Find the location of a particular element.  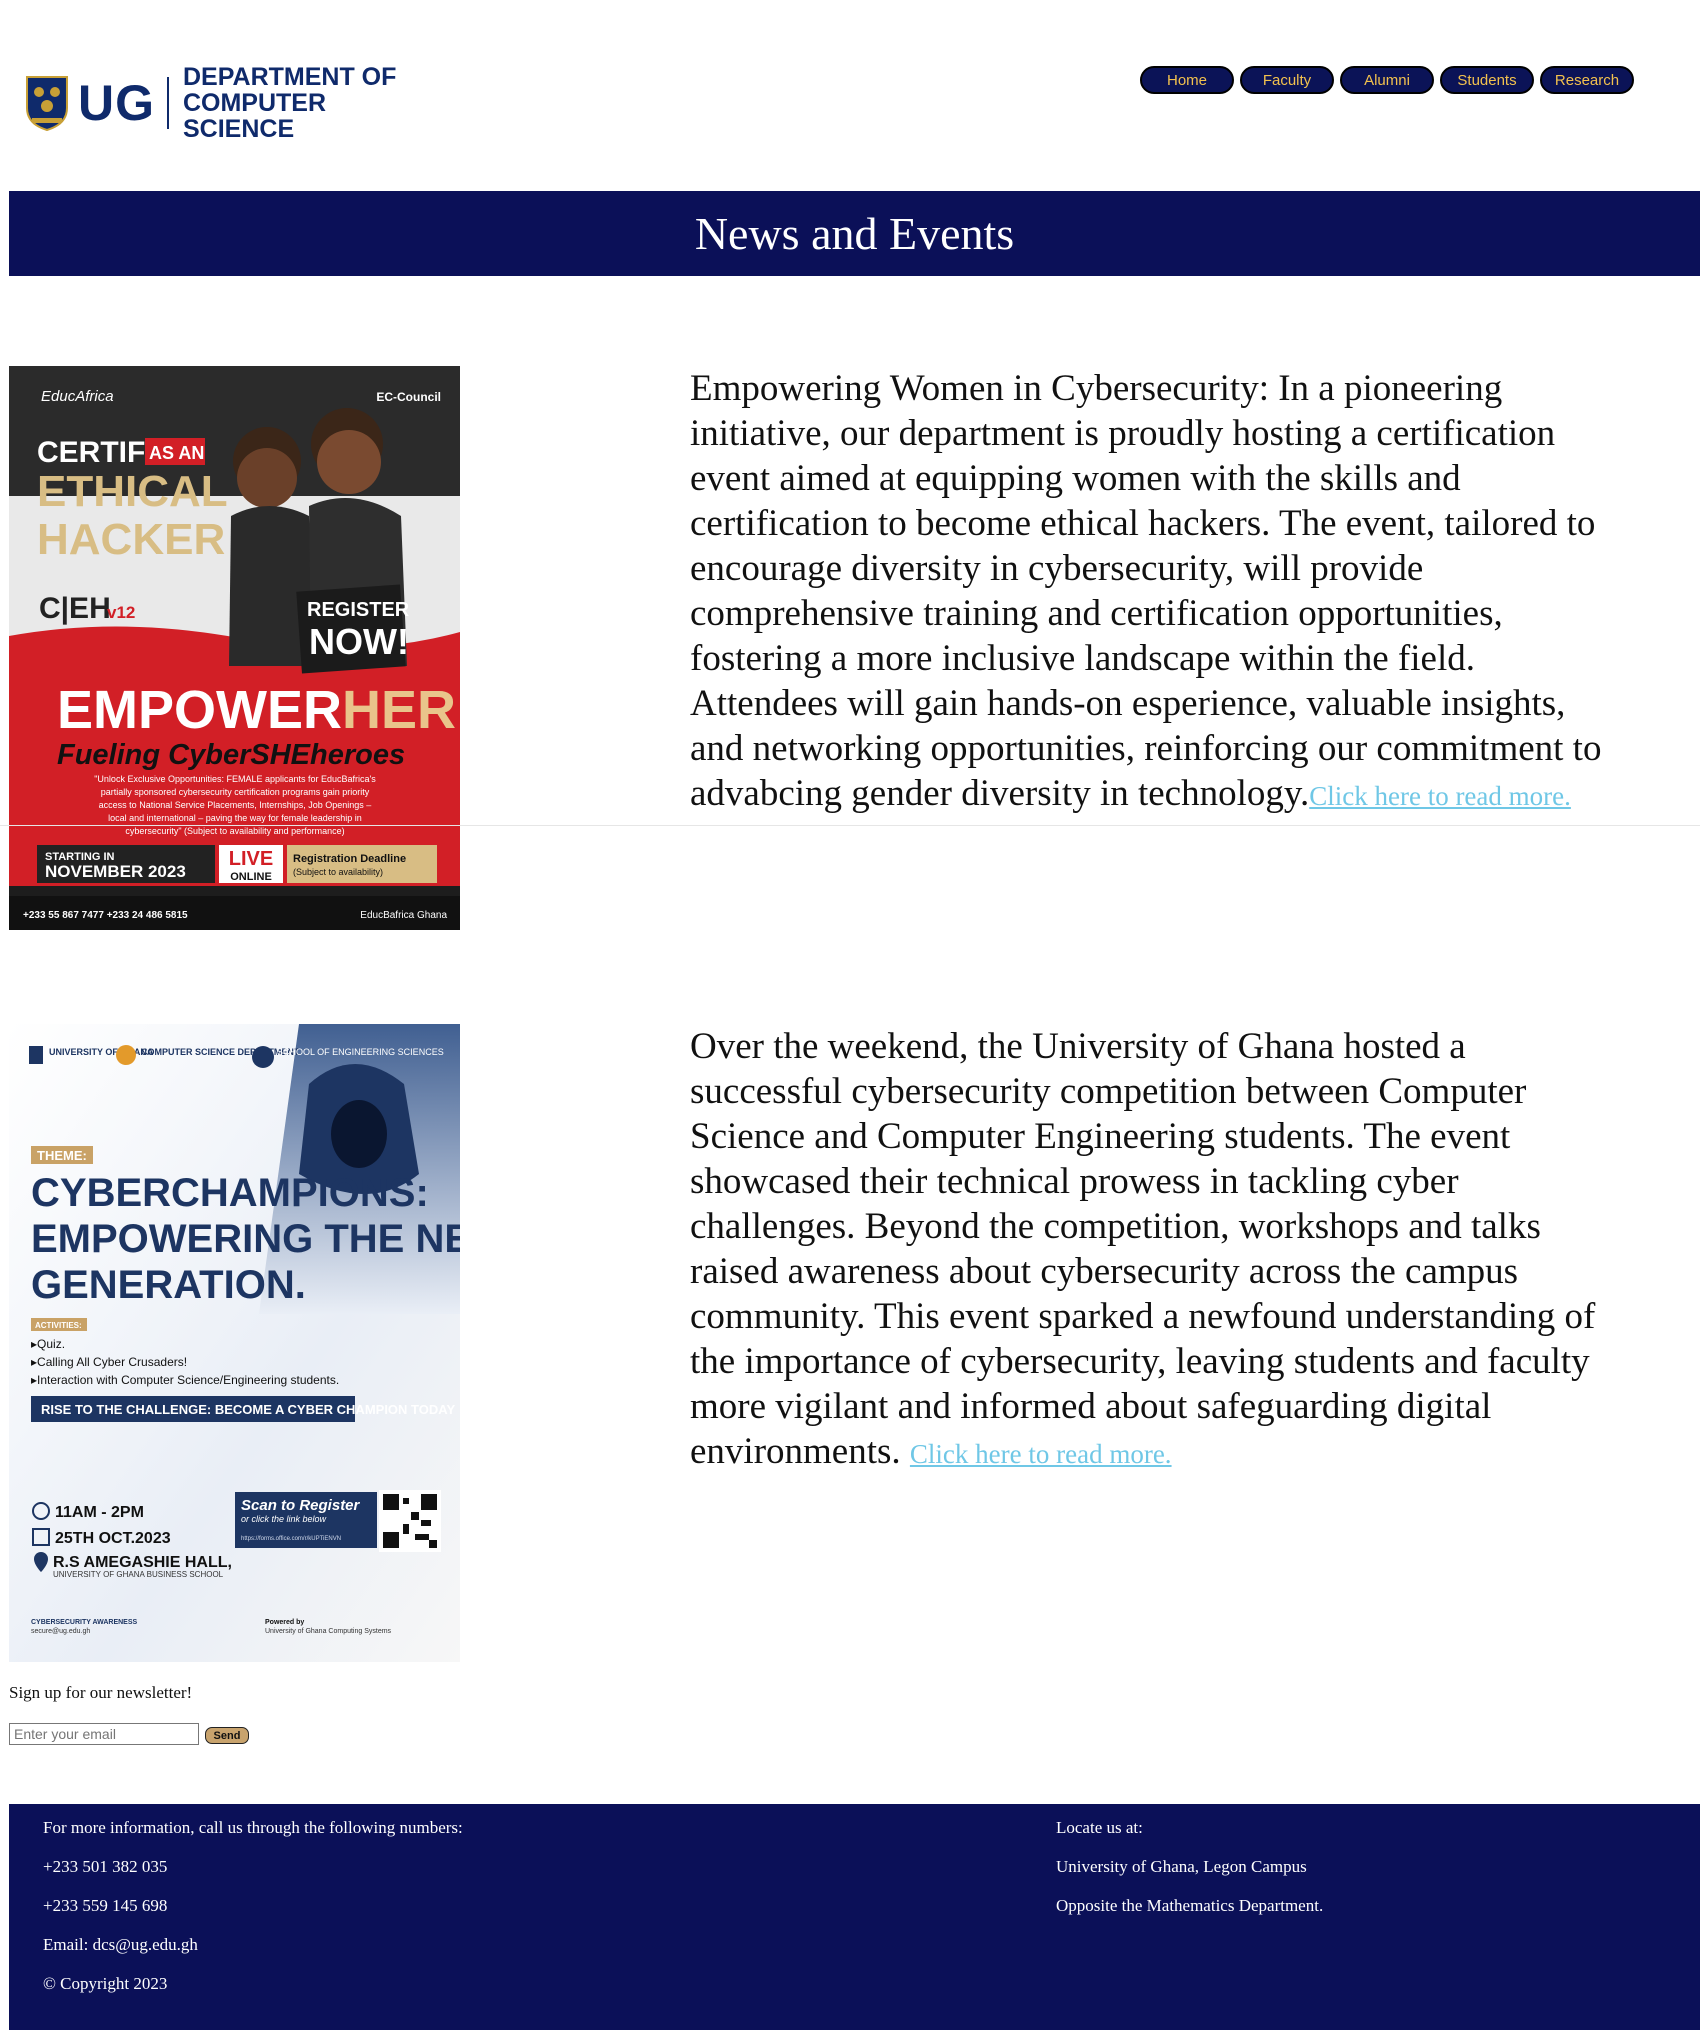

newsletter-label: Sign up for our newsletter! is located at coordinates (101, 1692).